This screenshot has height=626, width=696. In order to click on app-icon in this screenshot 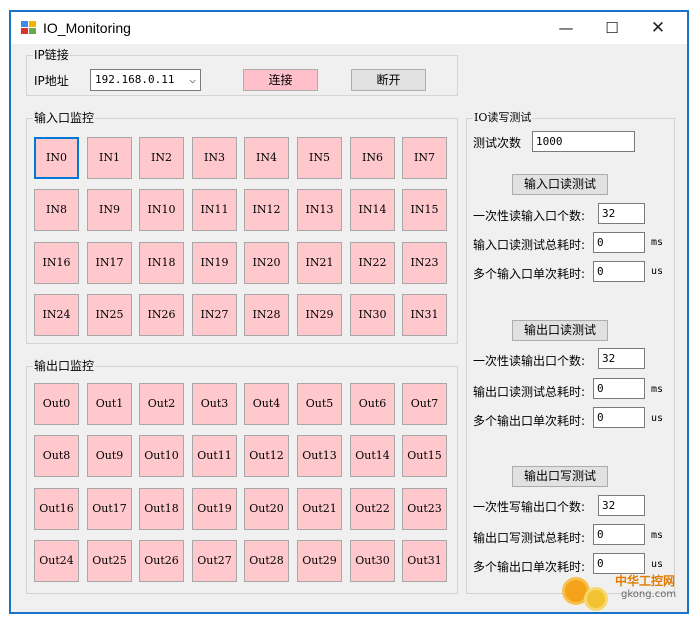, I will do `click(29, 28)`.